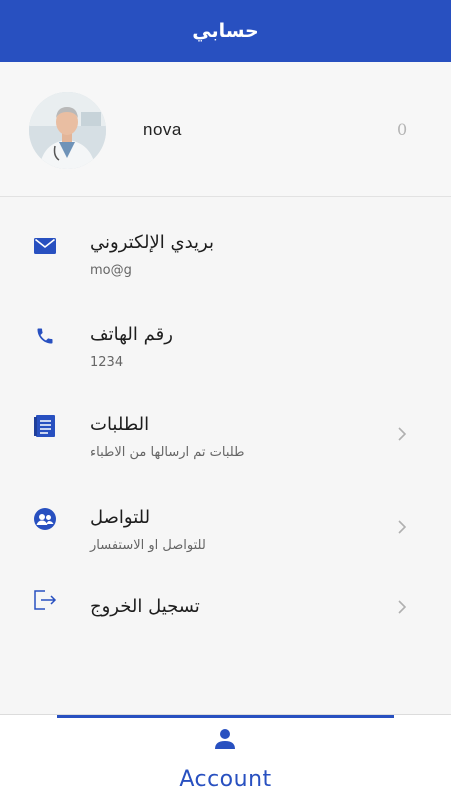 The height and width of the screenshot is (800, 451). I want to click on phone-icon, so click(45, 336).